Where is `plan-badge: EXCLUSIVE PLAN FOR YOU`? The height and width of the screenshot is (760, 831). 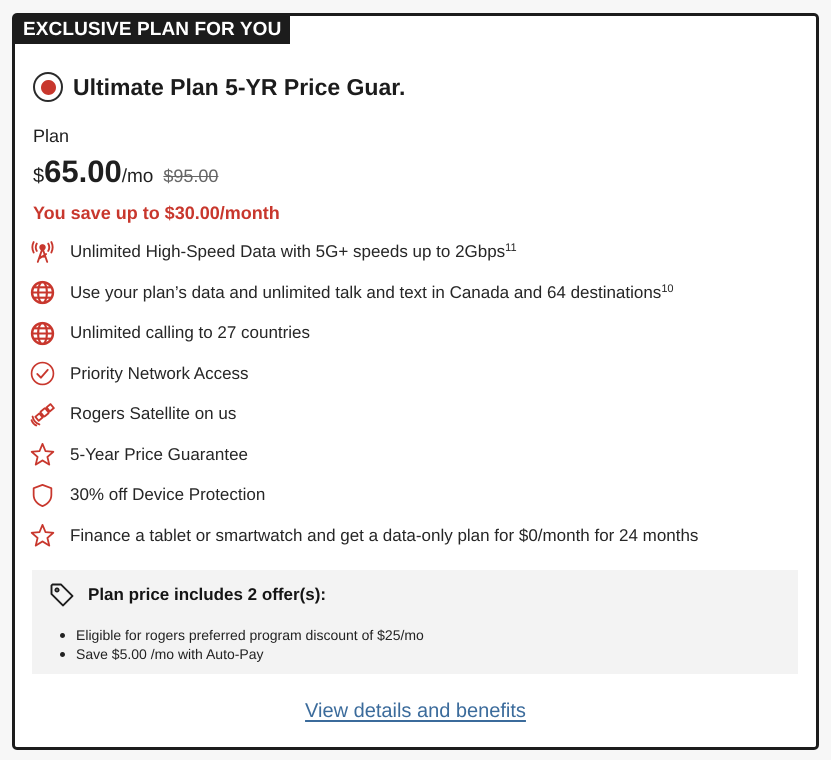 plan-badge: EXCLUSIVE PLAN FOR YOU is located at coordinates (152, 30).